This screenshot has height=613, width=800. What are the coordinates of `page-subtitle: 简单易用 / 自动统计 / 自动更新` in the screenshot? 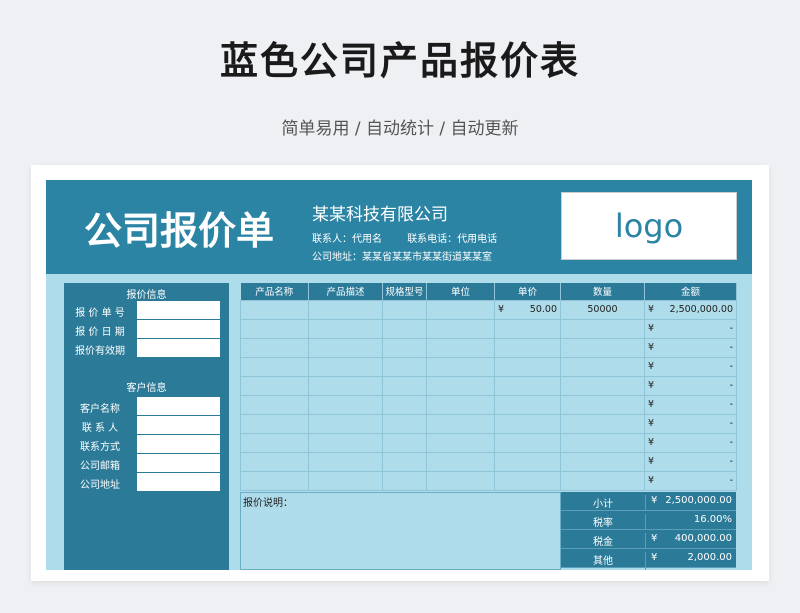 It's located at (400, 129).